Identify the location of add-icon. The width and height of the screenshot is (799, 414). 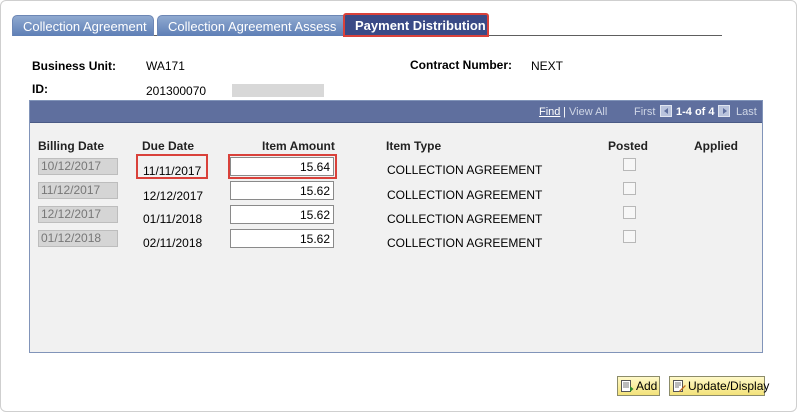
(627, 386).